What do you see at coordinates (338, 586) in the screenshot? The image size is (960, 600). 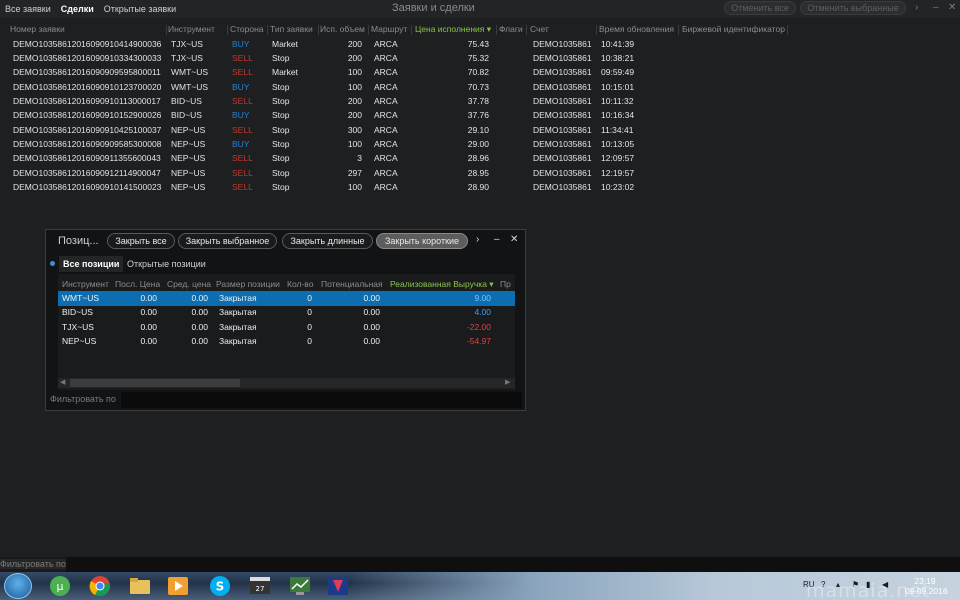 I see `platform-icon` at bounding box center [338, 586].